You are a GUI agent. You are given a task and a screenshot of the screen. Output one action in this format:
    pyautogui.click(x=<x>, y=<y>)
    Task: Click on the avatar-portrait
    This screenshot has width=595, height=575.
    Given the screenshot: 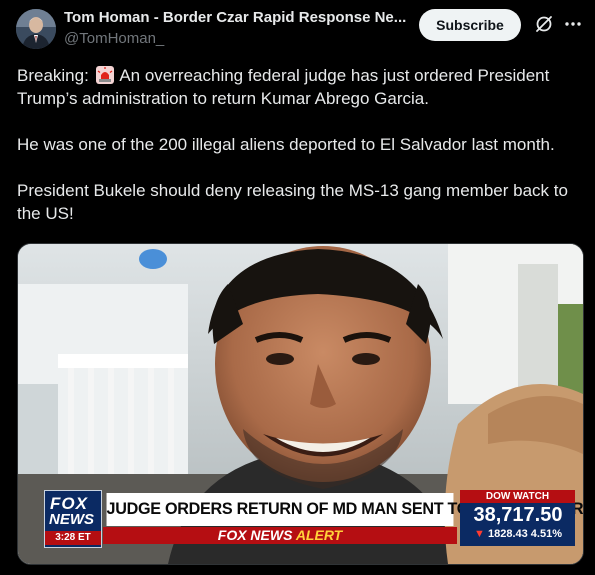 What is the action you would take?
    pyautogui.click(x=36, y=29)
    